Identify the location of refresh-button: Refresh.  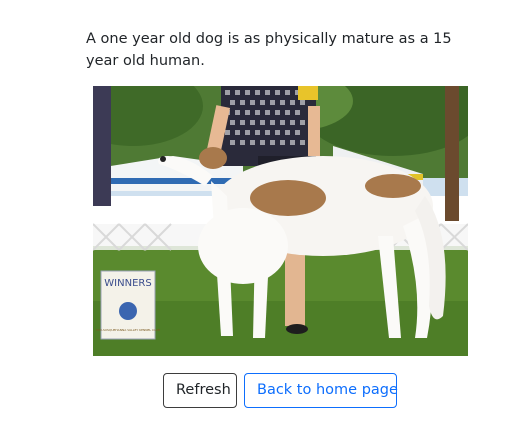
(200, 390).